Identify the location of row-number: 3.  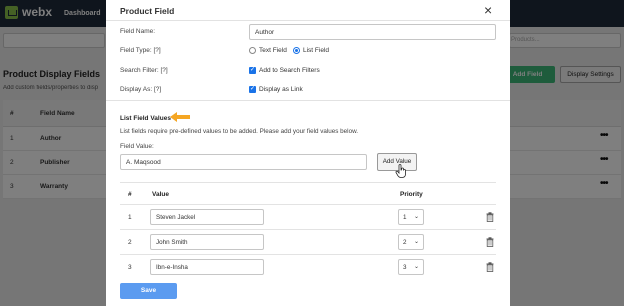
(130, 267).